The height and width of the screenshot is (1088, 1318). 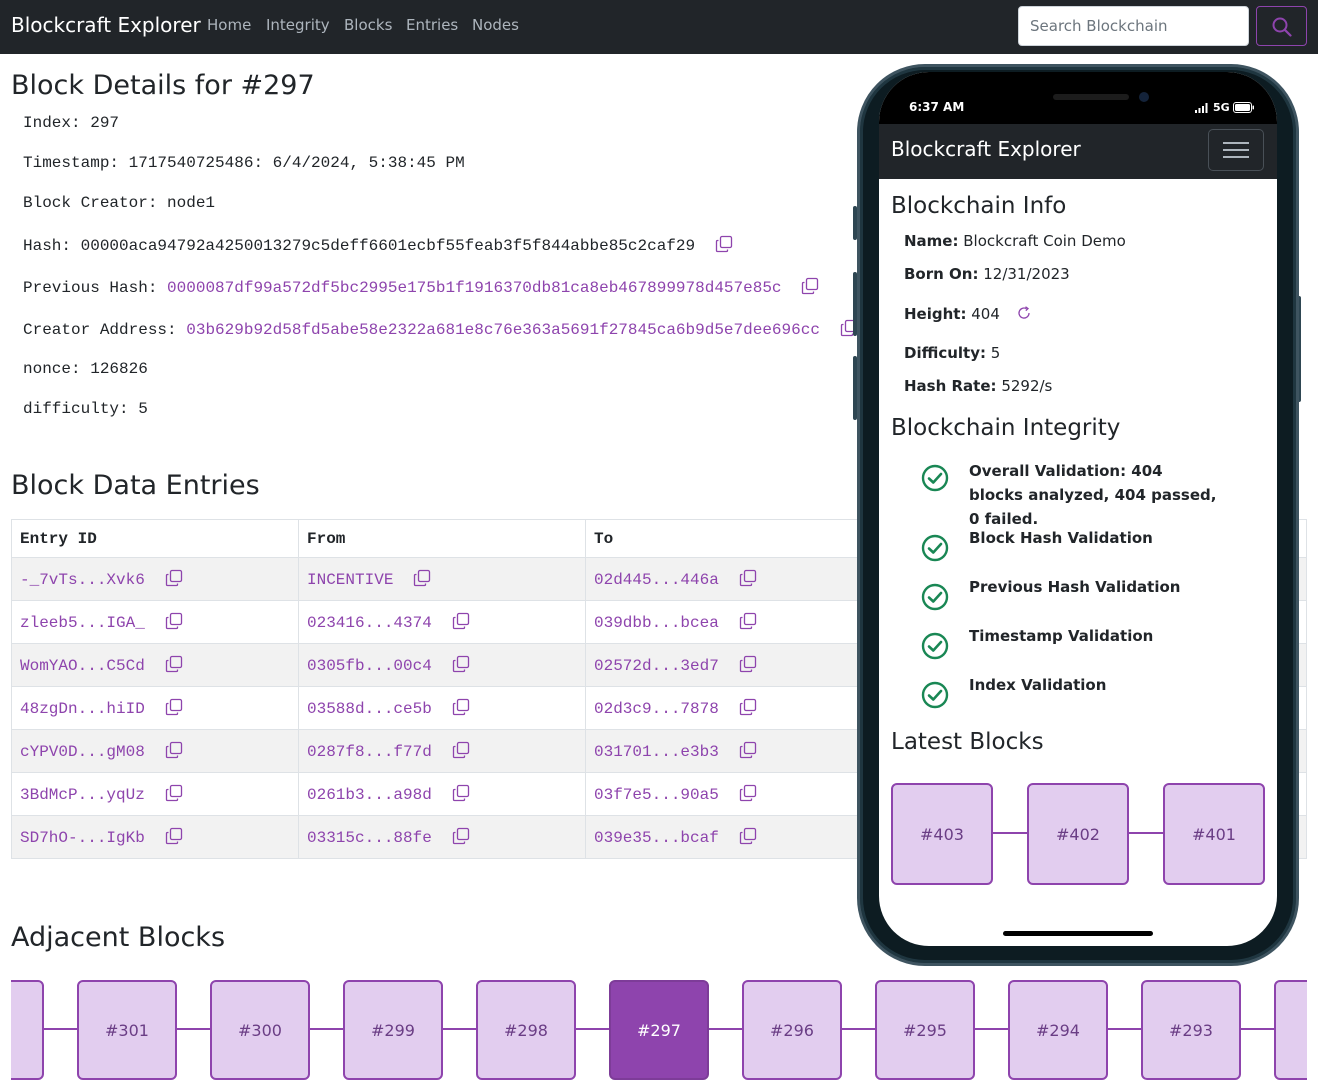 What do you see at coordinates (1058, 1030) in the screenshot?
I see `block-card: #294` at bounding box center [1058, 1030].